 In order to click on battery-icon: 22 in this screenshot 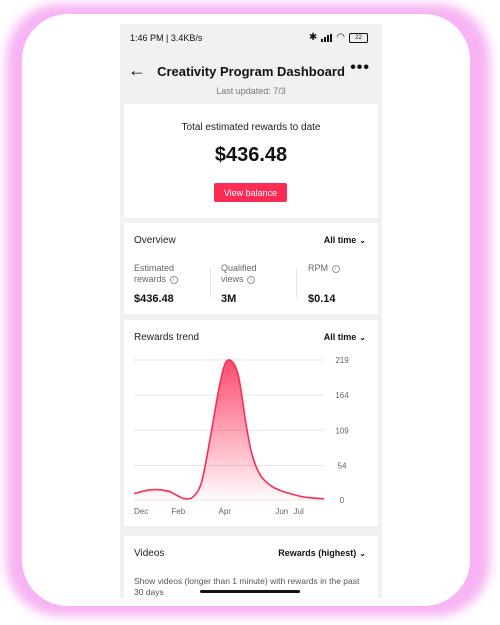, I will do `click(358, 37)`.